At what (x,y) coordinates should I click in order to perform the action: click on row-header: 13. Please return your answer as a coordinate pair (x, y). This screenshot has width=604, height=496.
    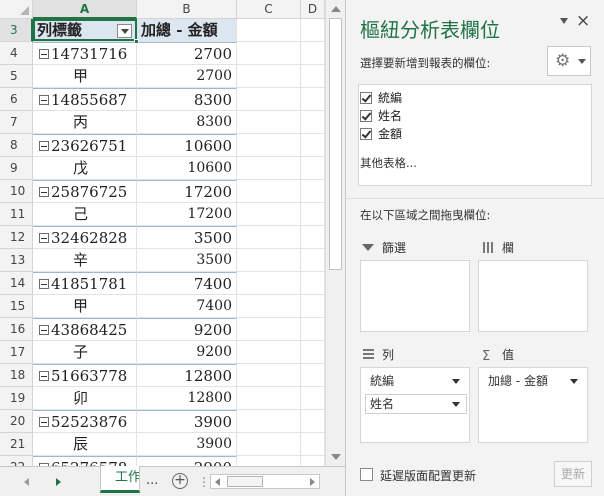
    Looking at the image, I should click on (16, 260).